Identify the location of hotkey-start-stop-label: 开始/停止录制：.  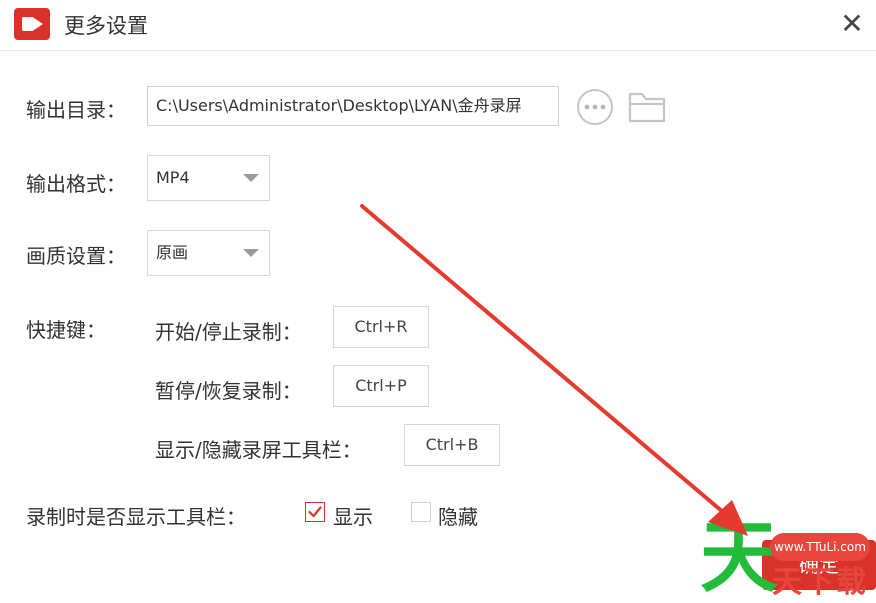
(228, 332).